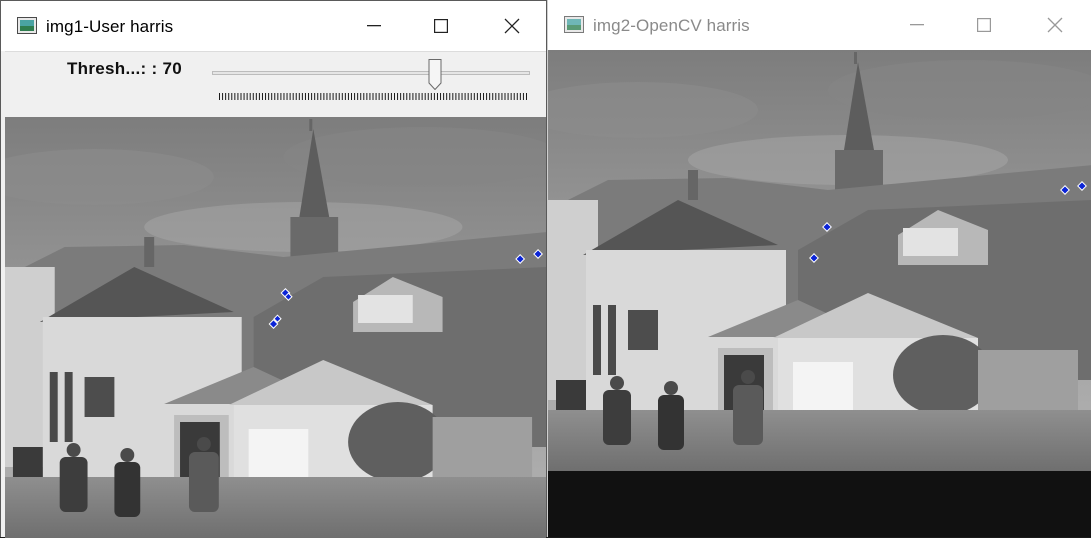 This screenshot has height=538, width=1091. Describe the element at coordinates (373, 96) in the screenshot. I see `trackbar-ticks` at that location.